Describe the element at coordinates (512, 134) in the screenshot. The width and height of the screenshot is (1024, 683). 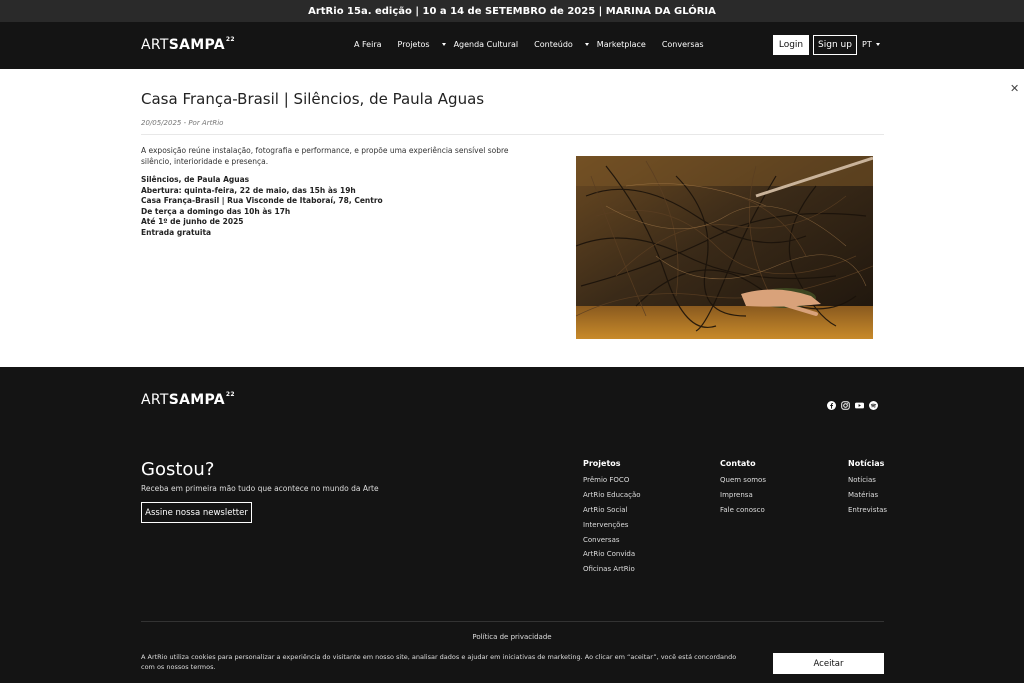
I see `article-divider` at that location.